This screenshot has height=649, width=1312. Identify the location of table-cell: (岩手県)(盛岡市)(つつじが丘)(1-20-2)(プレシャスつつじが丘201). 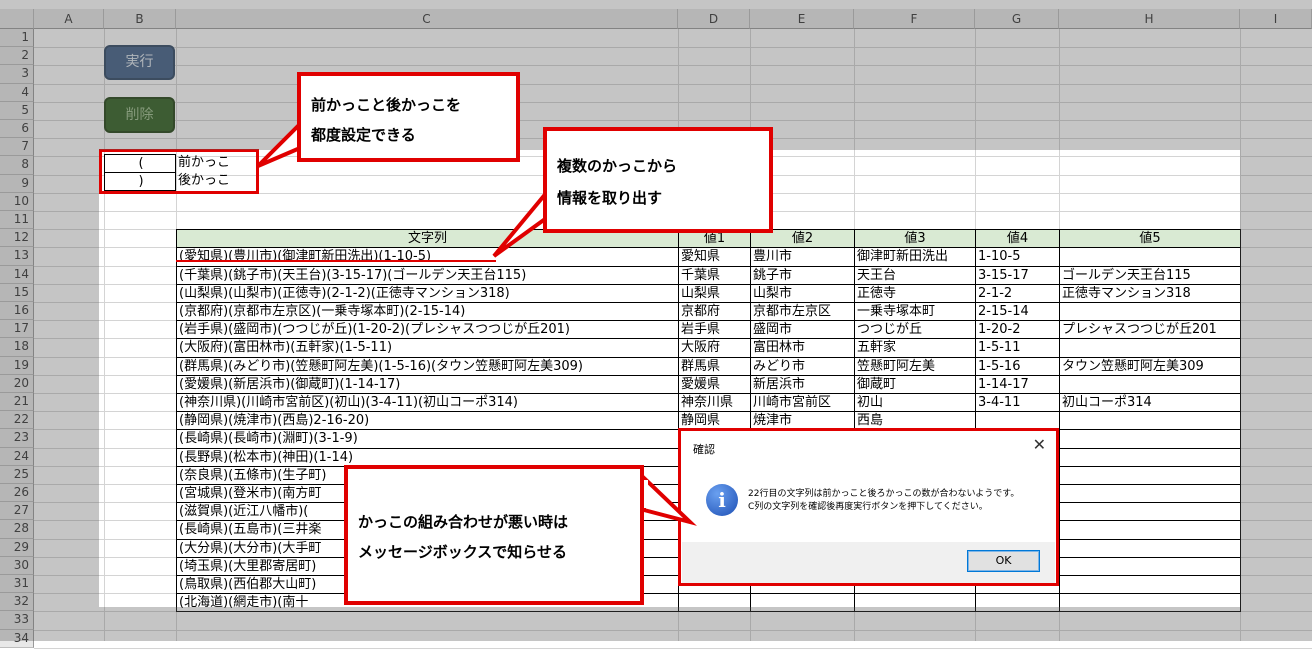
(427, 330).